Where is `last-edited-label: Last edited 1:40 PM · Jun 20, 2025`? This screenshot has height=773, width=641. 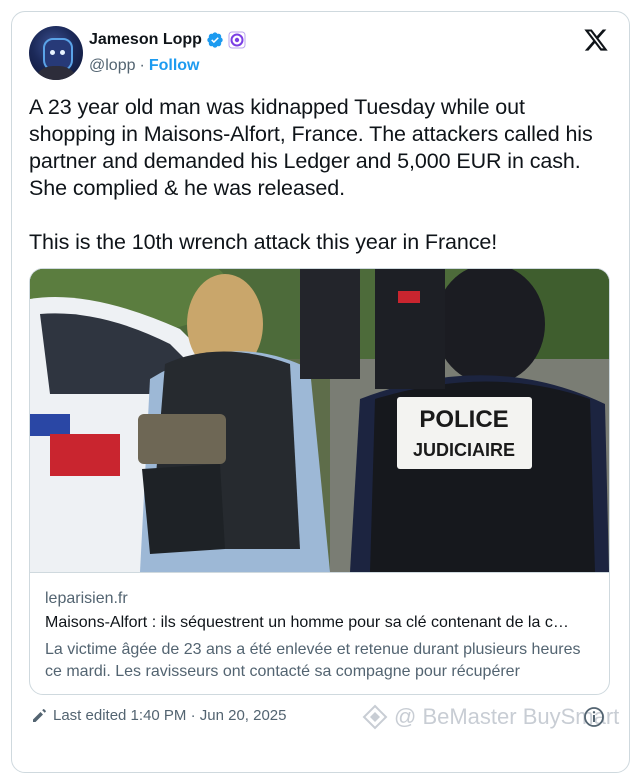 last-edited-label: Last edited 1:40 PM · Jun 20, 2025 is located at coordinates (170, 715).